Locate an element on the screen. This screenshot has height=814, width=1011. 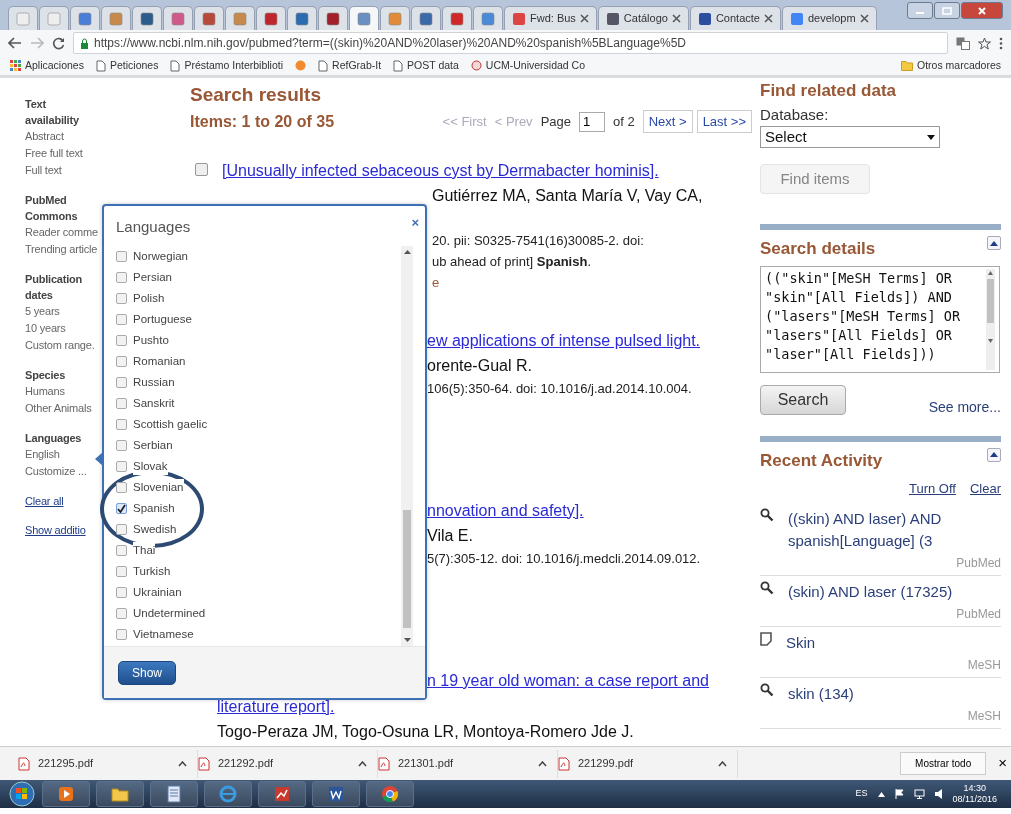
bookmark: Peticiones is located at coordinates (127, 65).